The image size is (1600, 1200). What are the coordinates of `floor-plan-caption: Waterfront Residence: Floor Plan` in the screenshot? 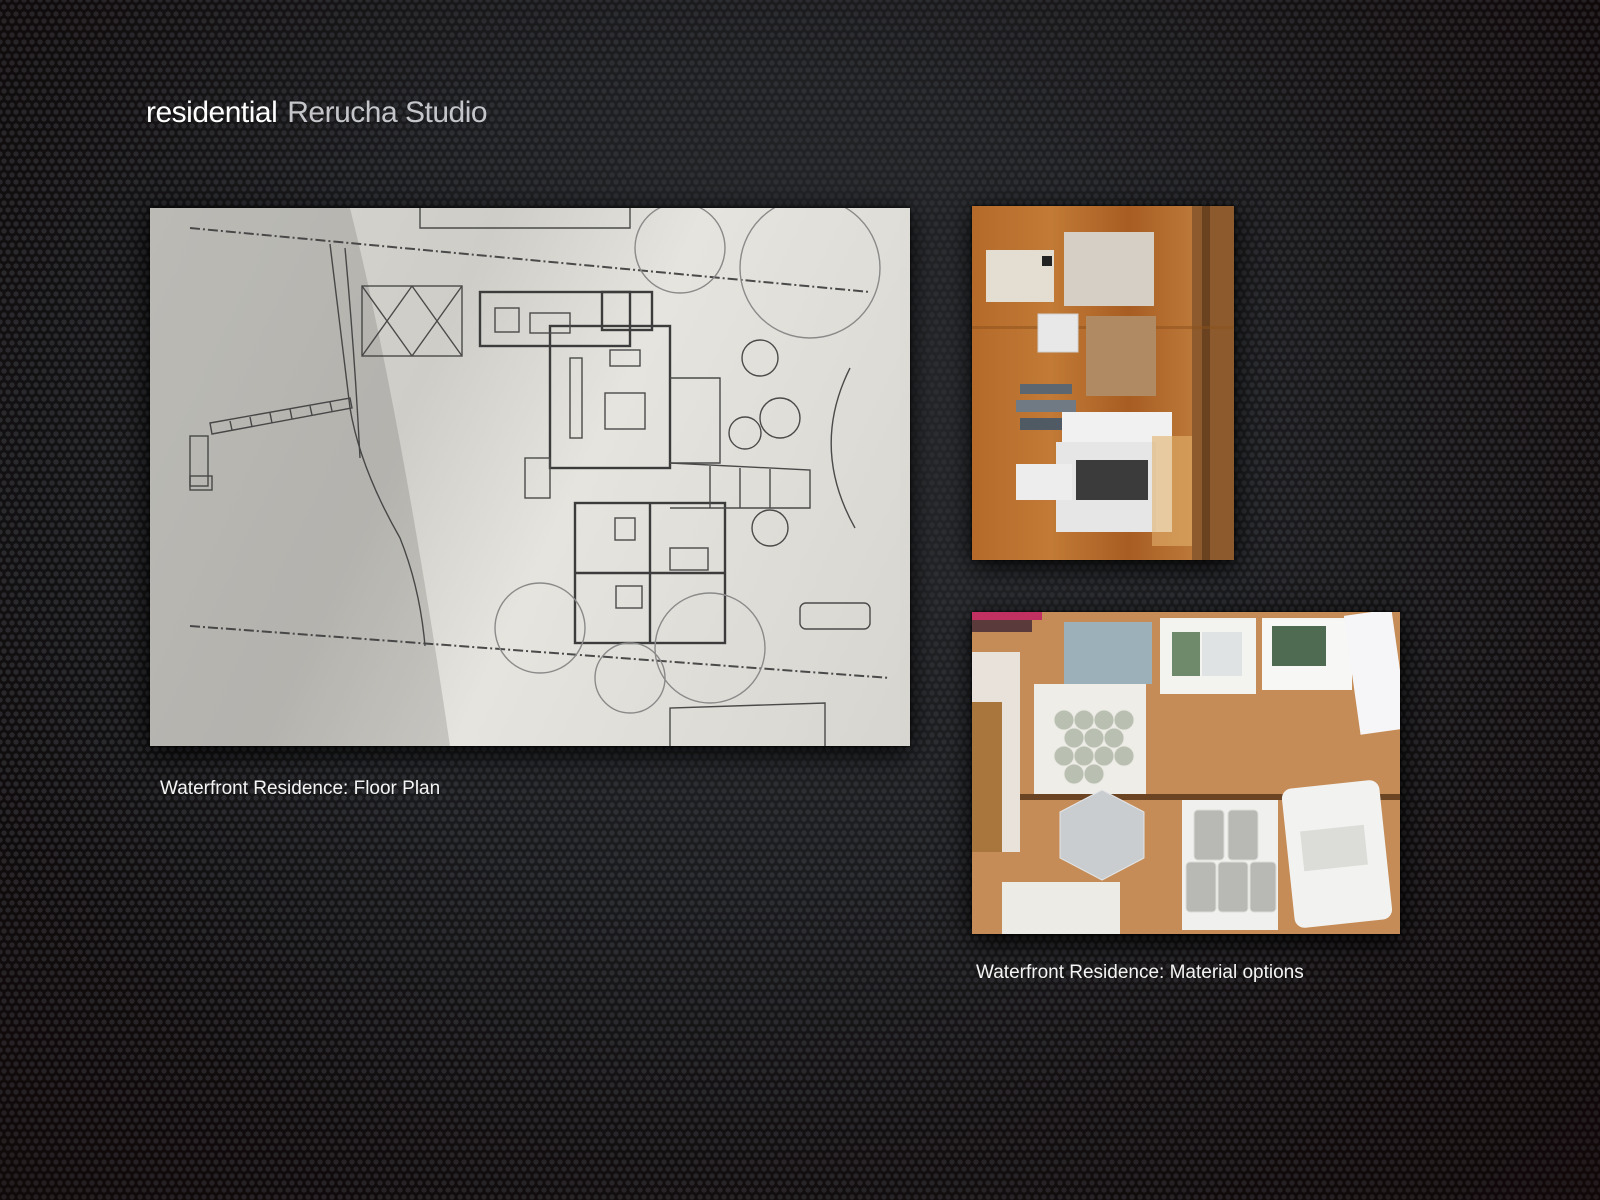 It's located at (300, 788).